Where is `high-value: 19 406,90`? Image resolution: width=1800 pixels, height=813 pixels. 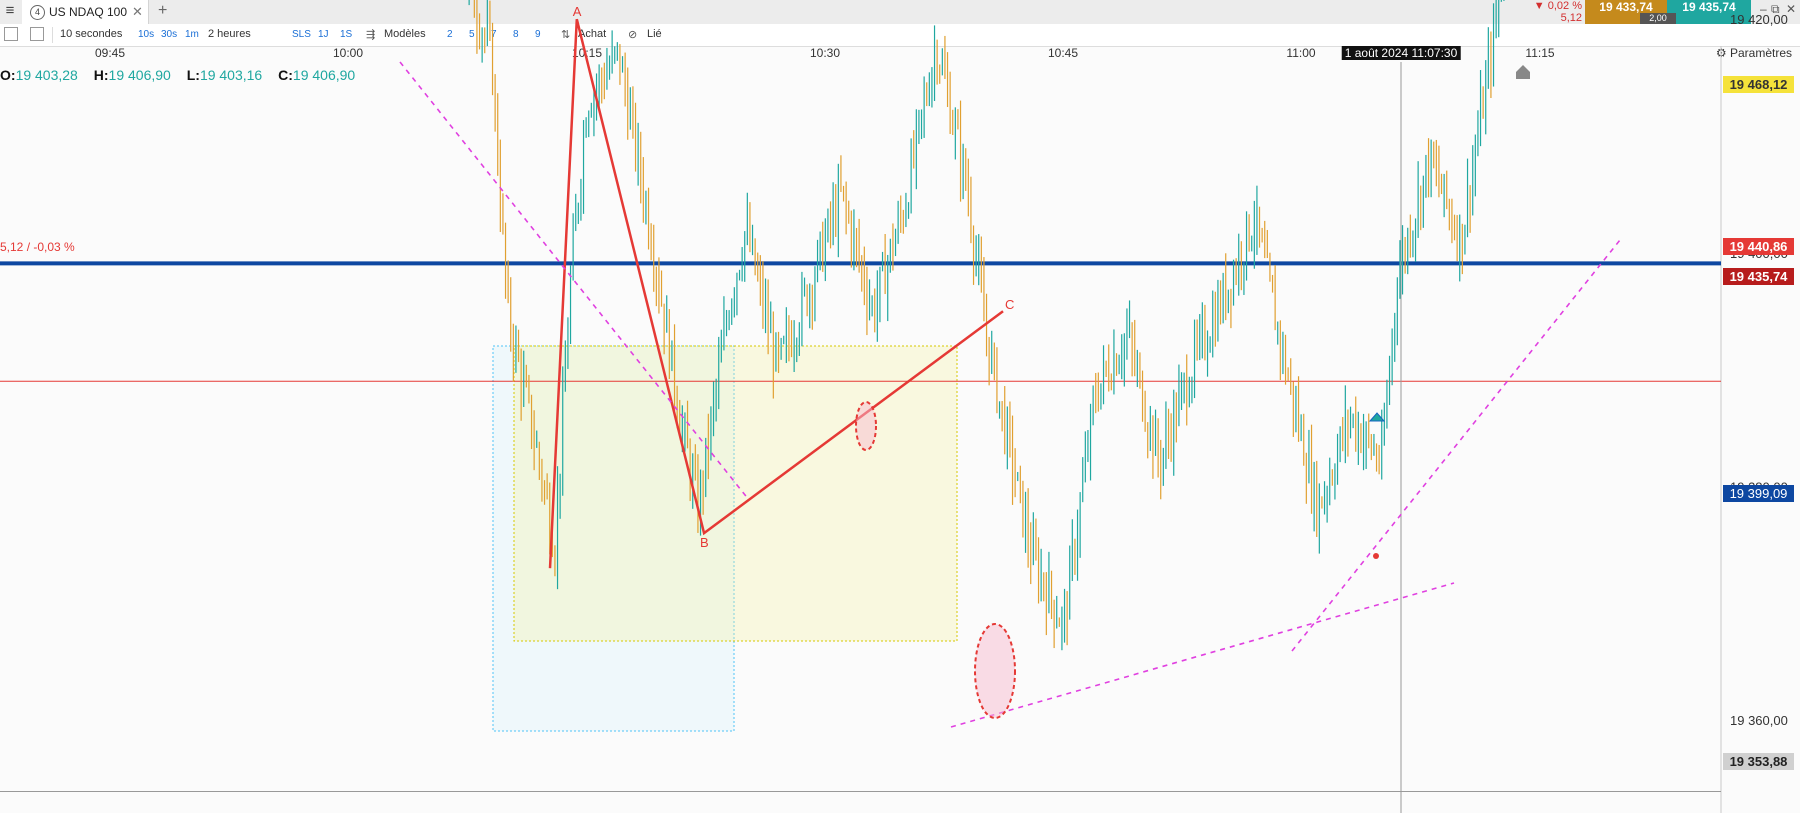
high-value: 19 406,90 is located at coordinates (139, 75).